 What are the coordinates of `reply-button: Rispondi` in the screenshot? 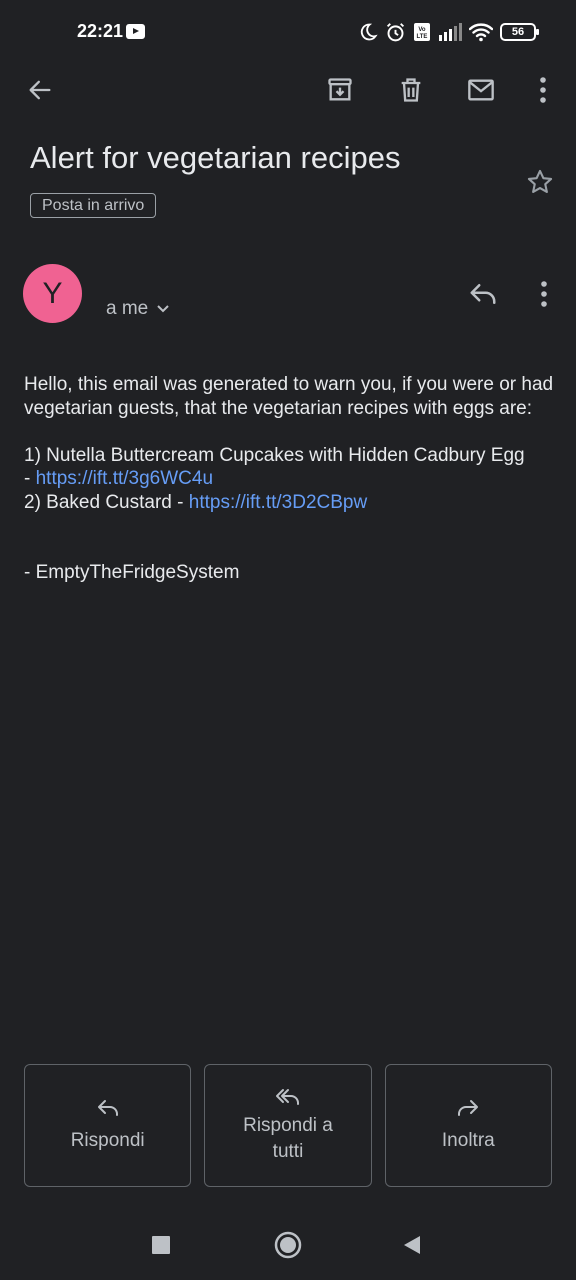 It's located at (108, 1125).